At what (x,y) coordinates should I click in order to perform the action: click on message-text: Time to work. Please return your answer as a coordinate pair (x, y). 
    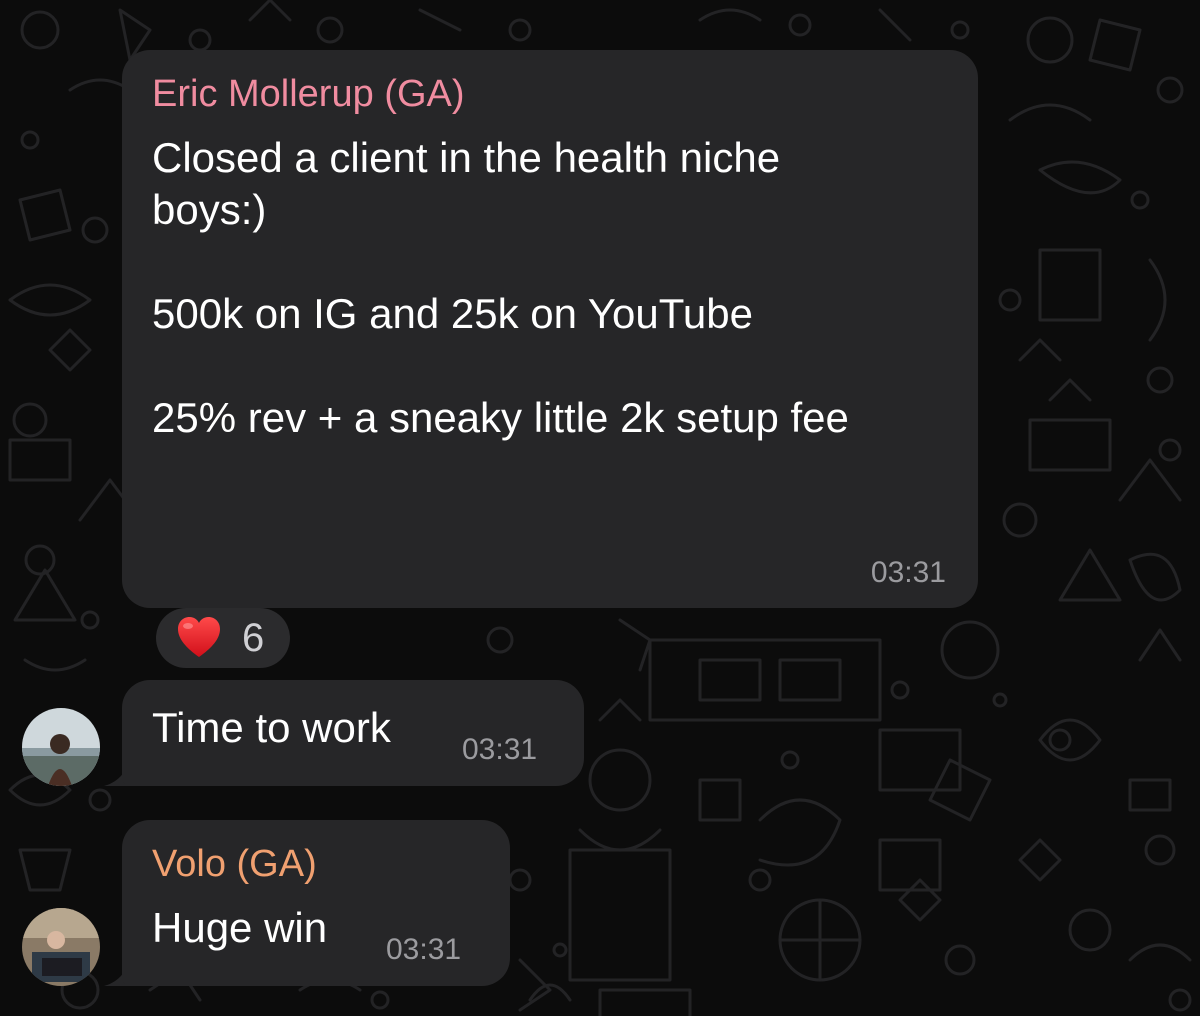
    Looking at the image, I should click on (271, 727).